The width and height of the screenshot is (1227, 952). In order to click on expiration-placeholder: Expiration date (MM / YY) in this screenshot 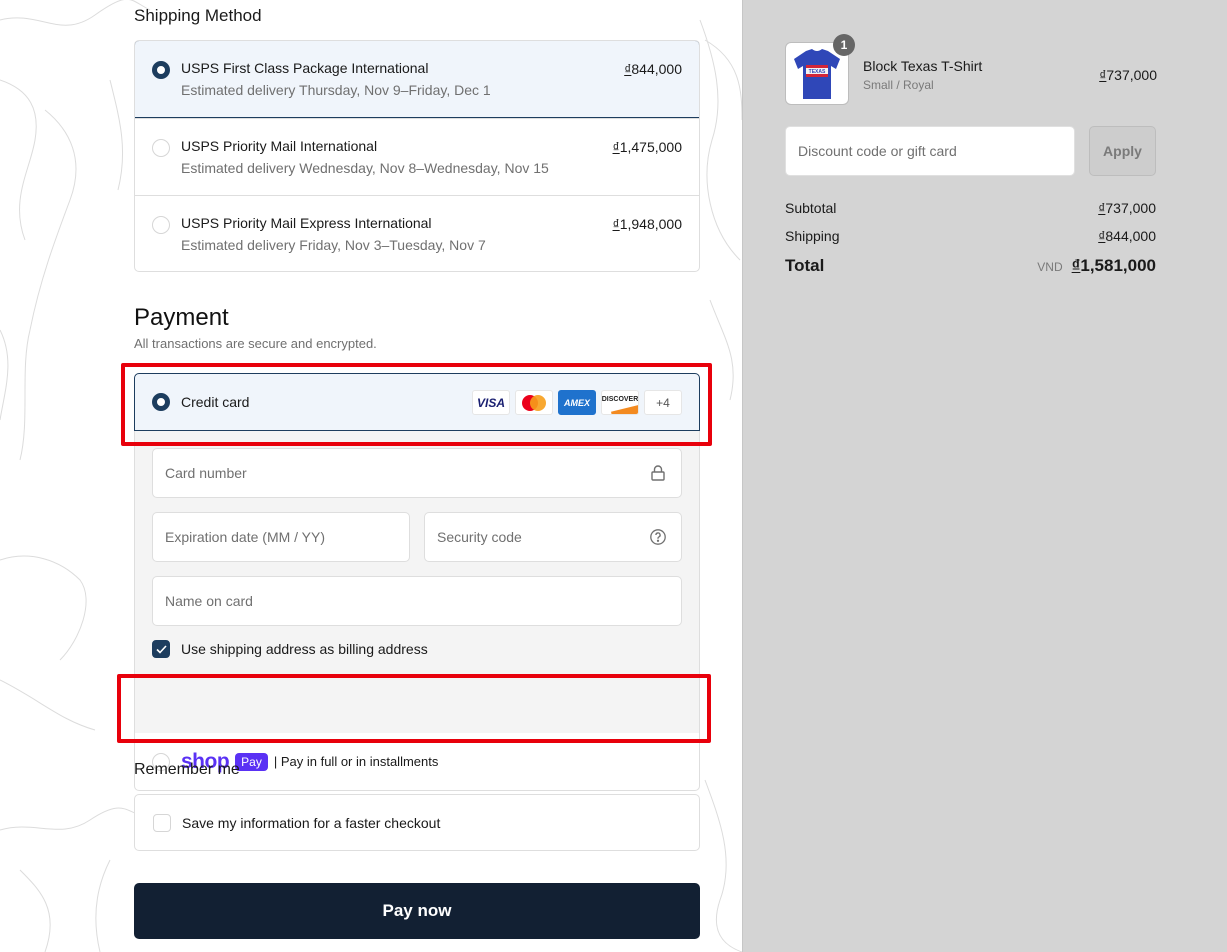, I will do `click(245, 537)`.